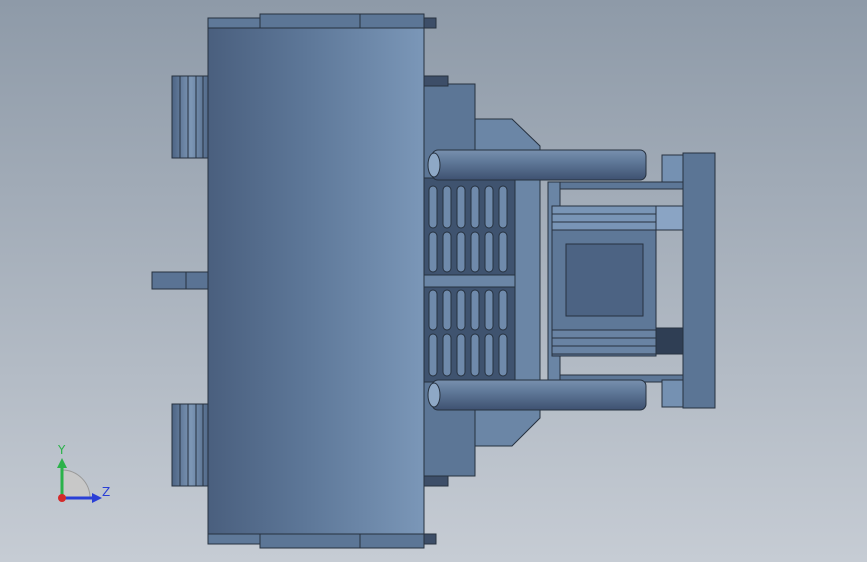 This screenshot has width=867, height=562. I want to click on motor-flange-bottom, so click(604, 342).